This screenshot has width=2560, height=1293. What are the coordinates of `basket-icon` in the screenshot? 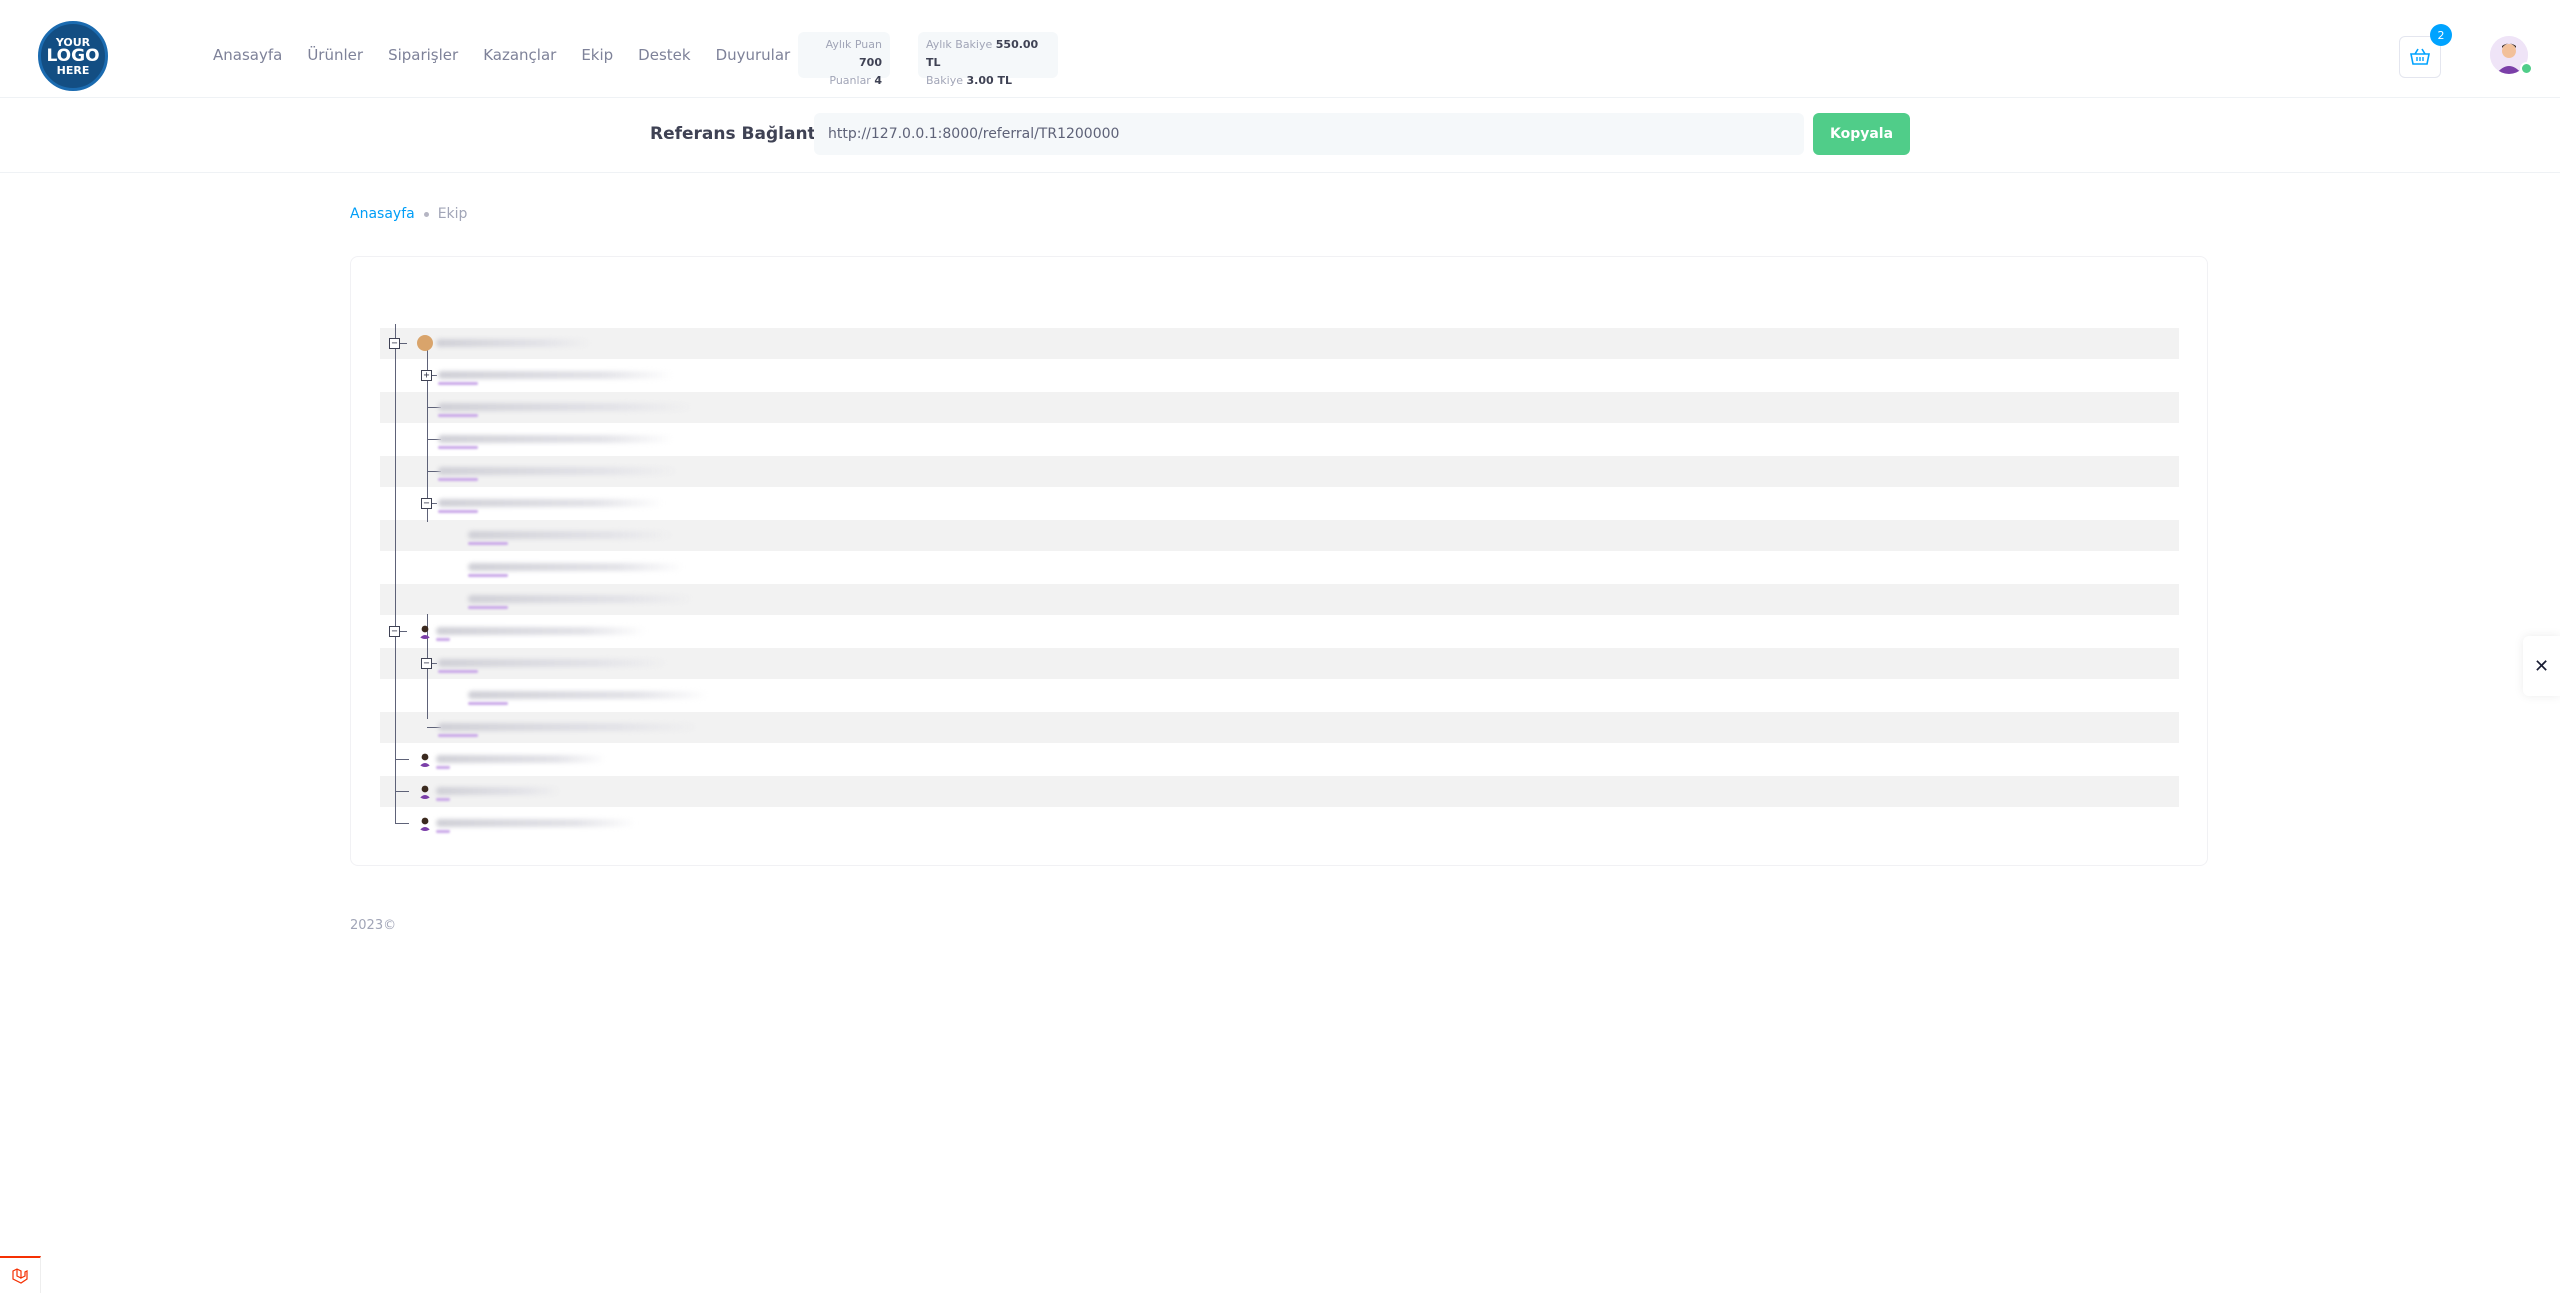 It's located at (2420, 56).